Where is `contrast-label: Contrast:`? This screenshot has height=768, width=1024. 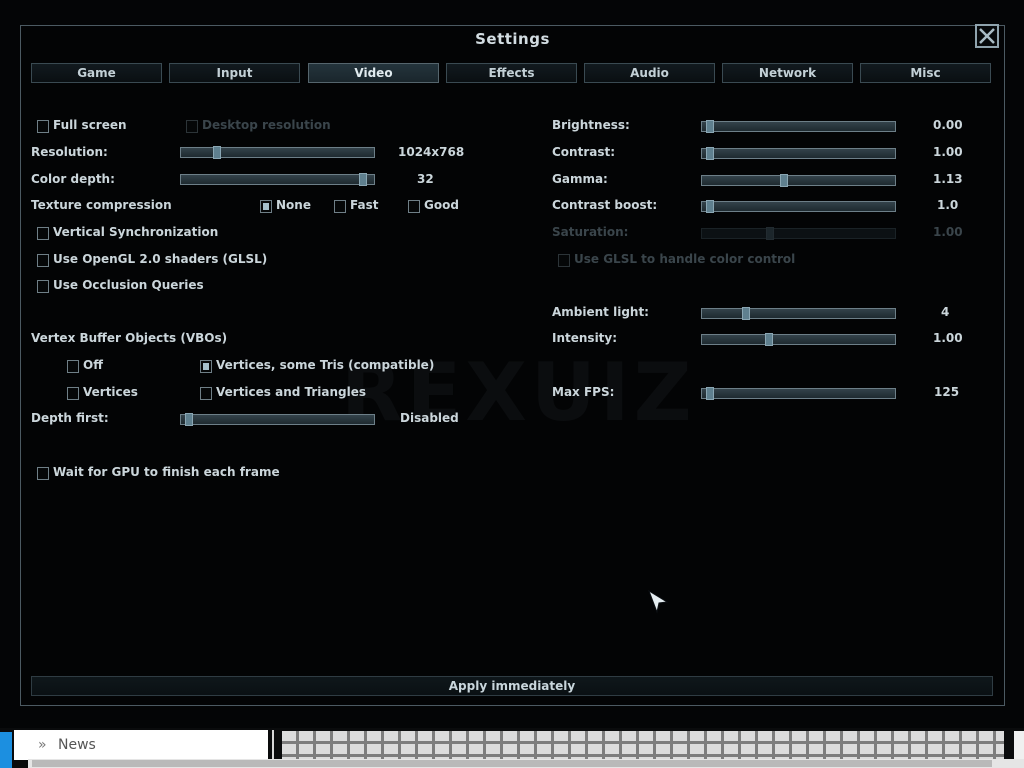
contrast-label: Contrast: is located at coordinates (584, 152).